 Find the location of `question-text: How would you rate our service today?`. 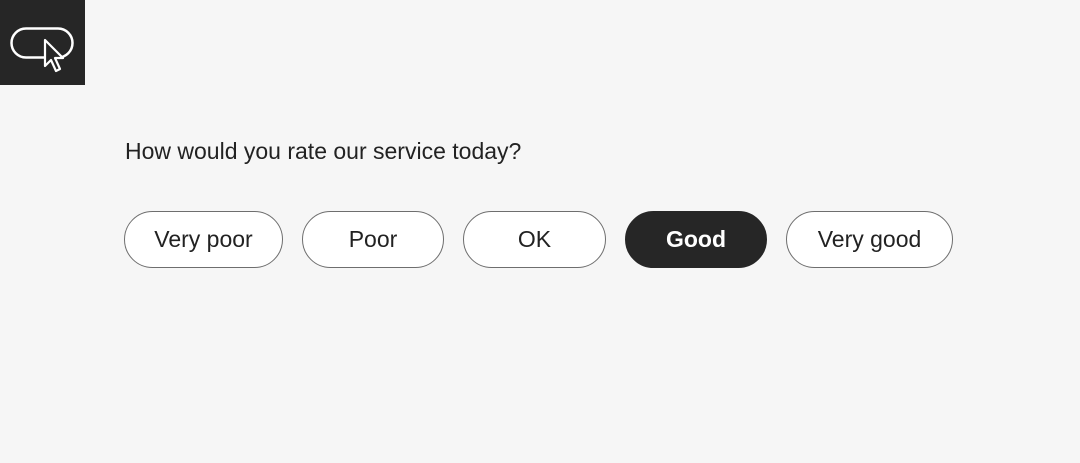

question-text: How would you rate our service today? is located at coordinates (323, 151).